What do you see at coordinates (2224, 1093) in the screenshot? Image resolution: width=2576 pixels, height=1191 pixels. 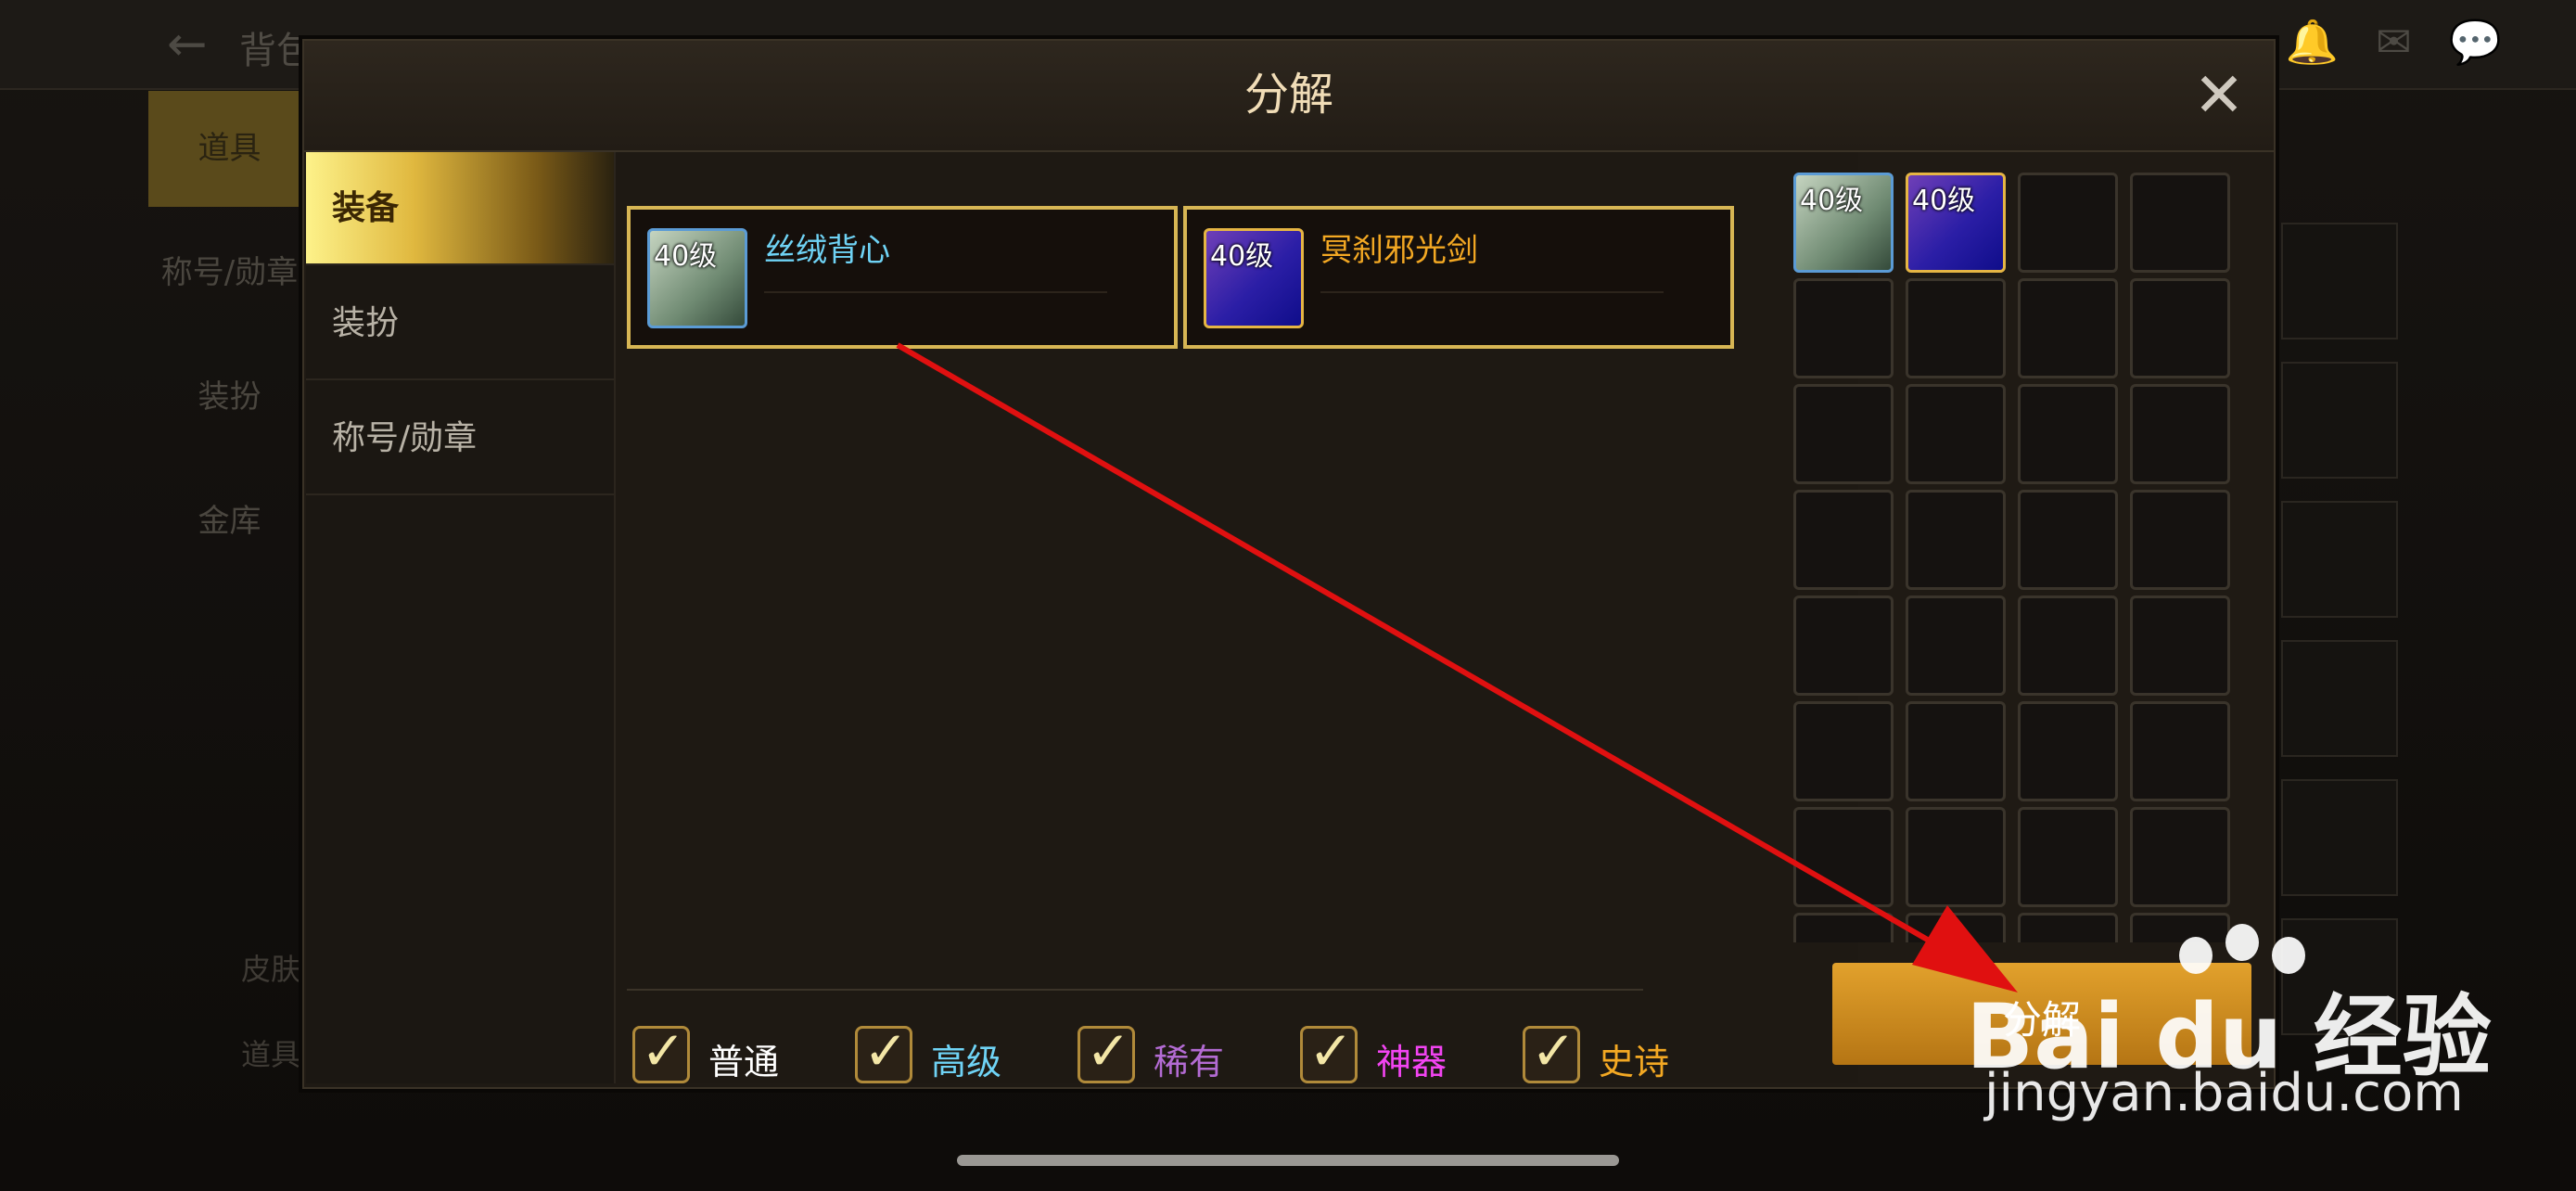 I see `watermark-url: jingyan.baidu.com` at bounding box center [2224, 1093].